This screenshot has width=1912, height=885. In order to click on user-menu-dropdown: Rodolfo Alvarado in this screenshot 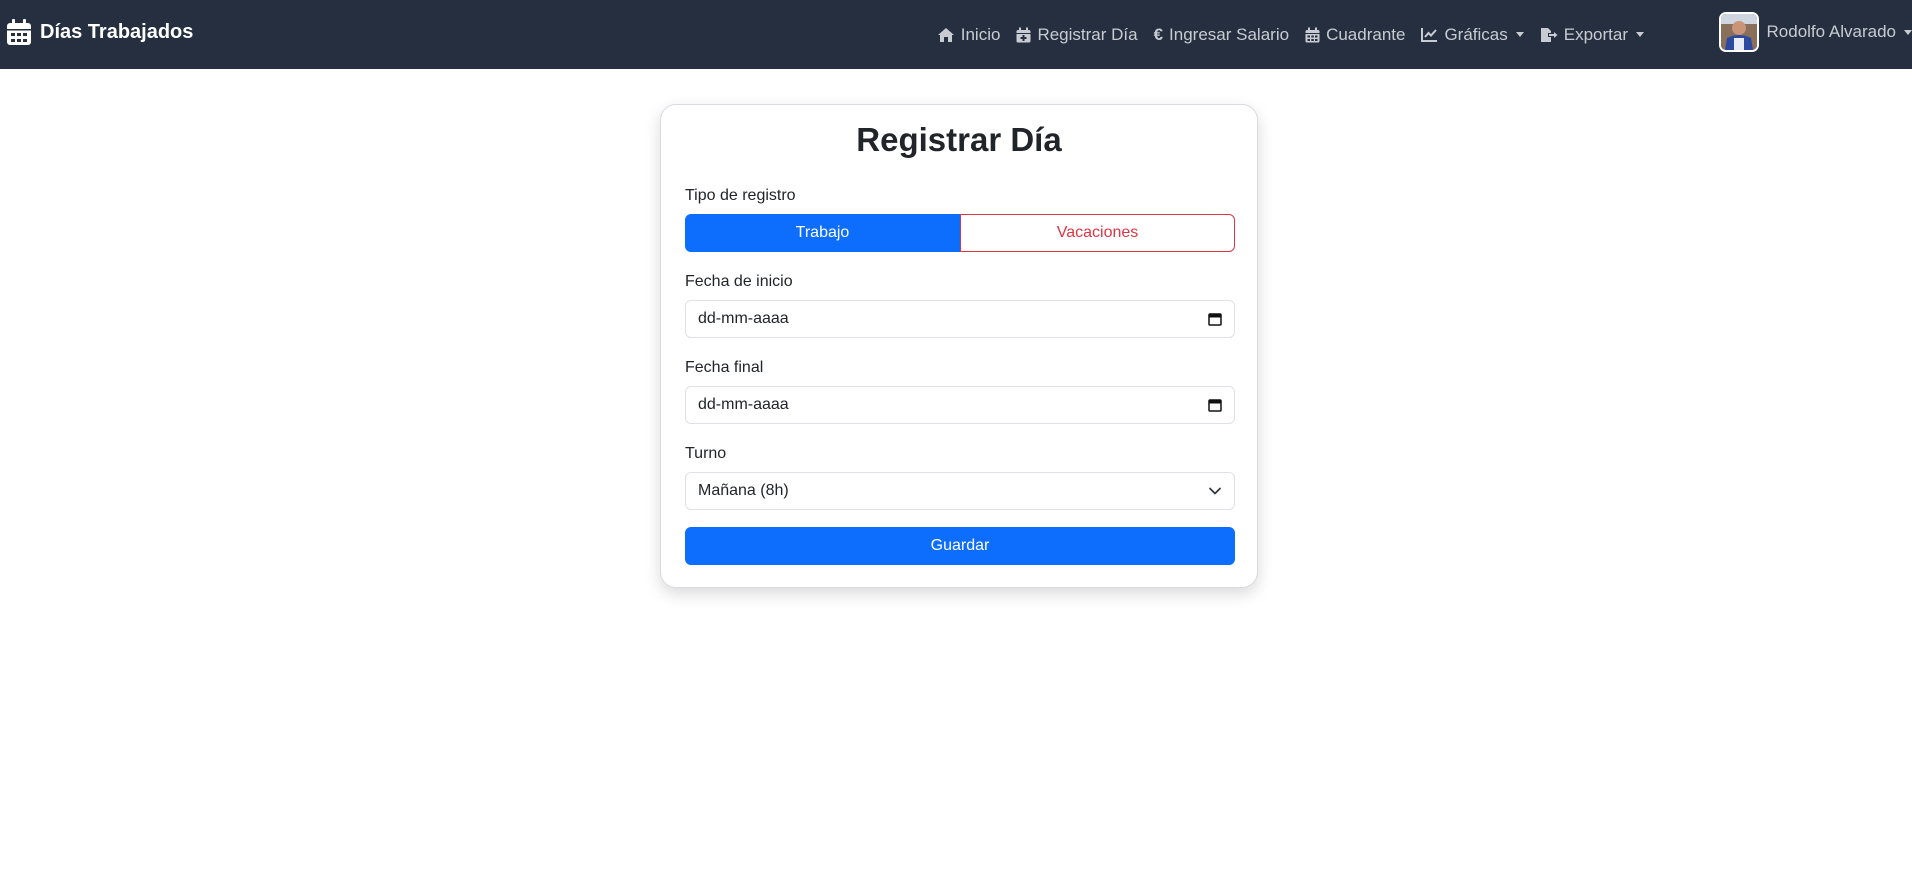, I will do `click(1815, 32)`.